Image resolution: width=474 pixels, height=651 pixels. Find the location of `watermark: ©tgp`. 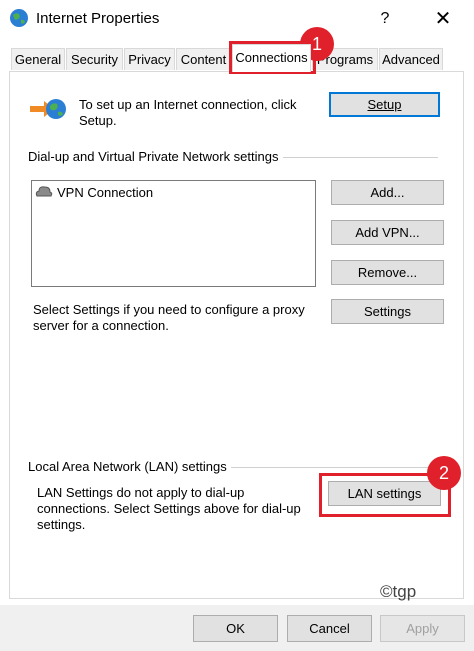

watermark: ©tgp is located at coordinates (398, 591).